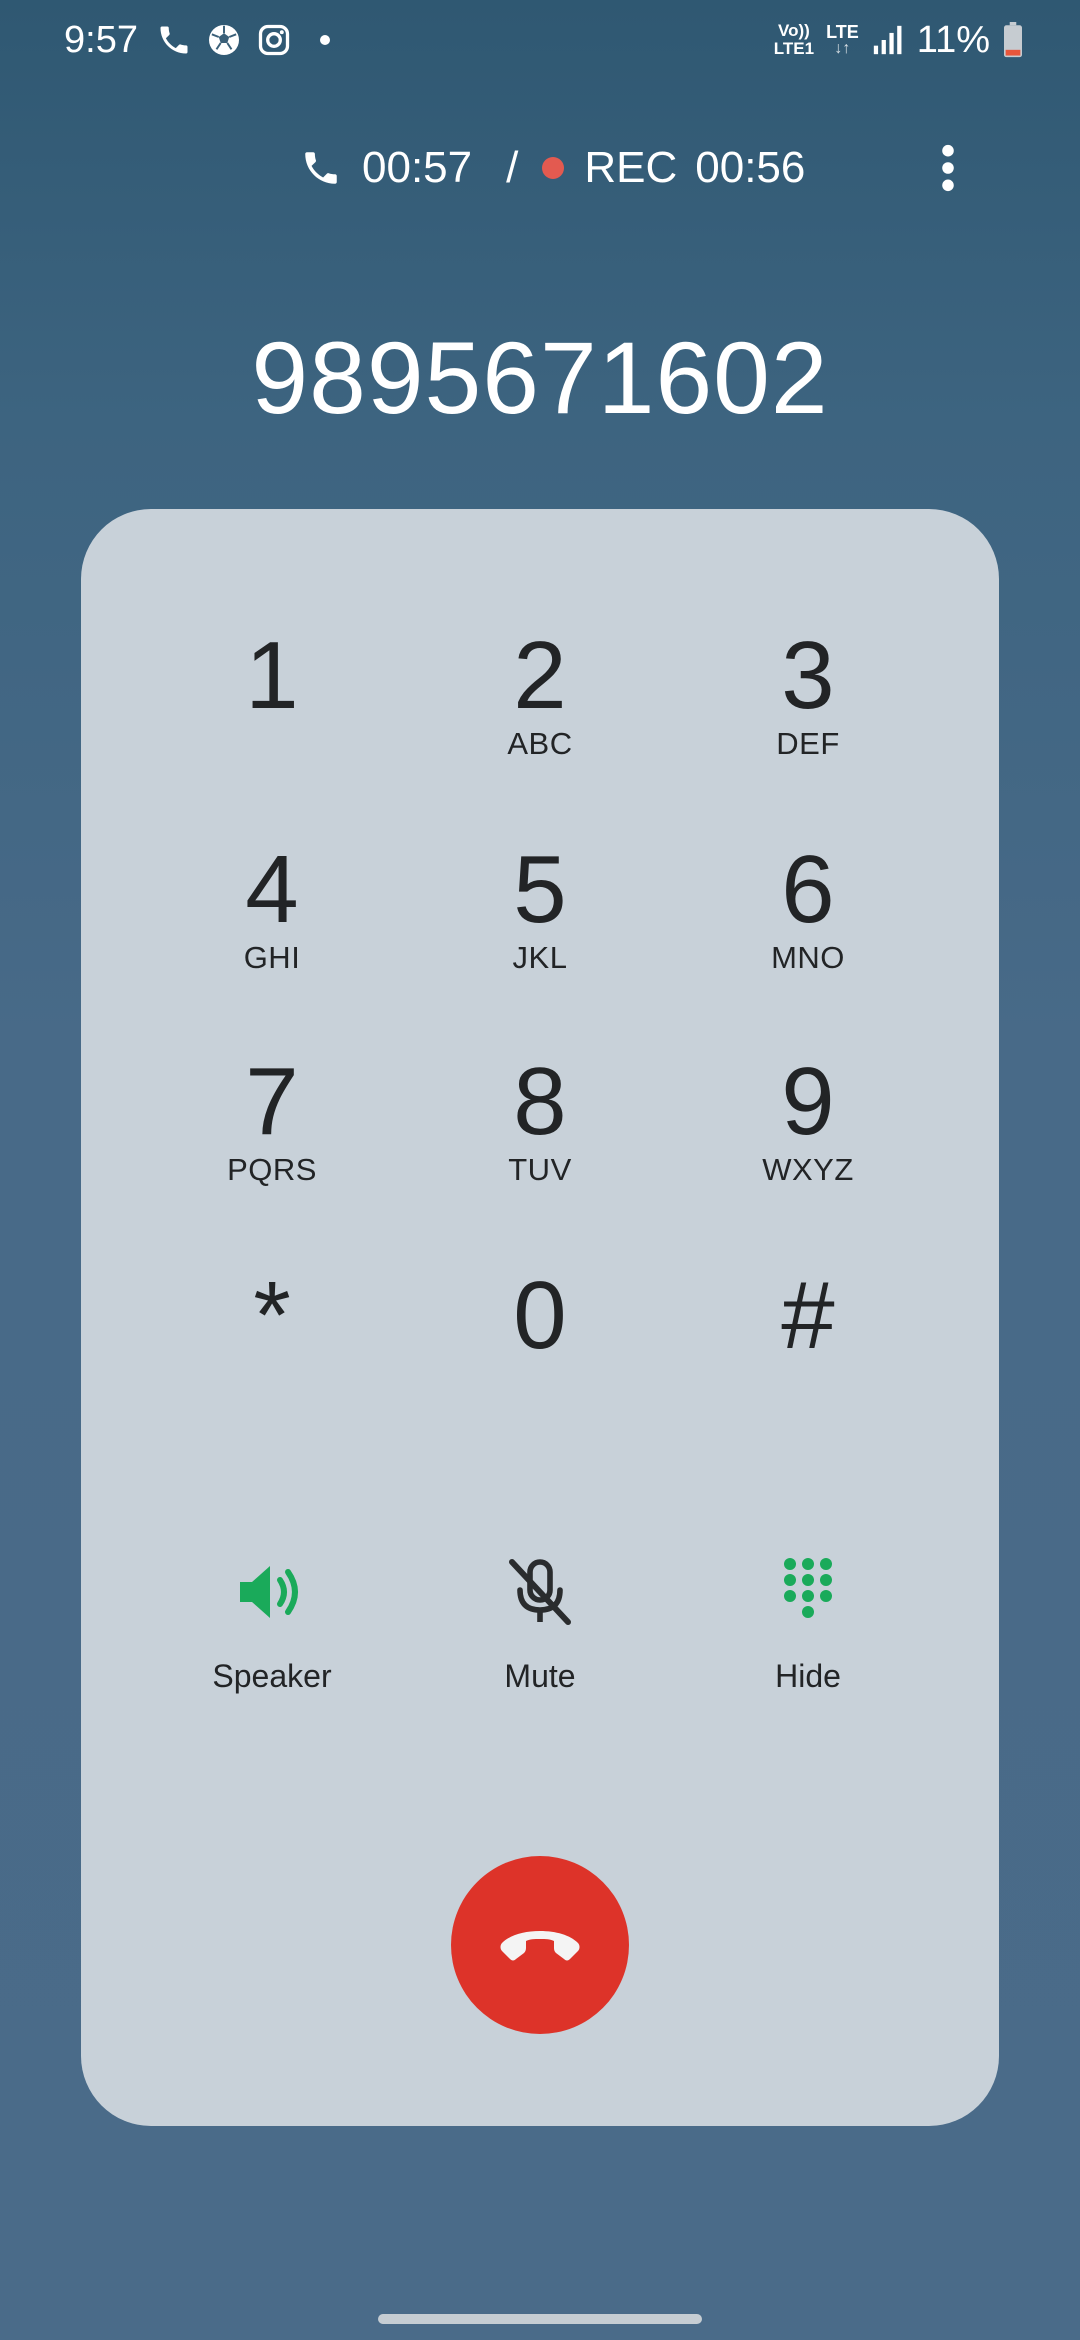 The image size is (1080, 2340). Describe the element at coordinates (272, 889) in the screenshot. I see `key-digit: 4` at that location.